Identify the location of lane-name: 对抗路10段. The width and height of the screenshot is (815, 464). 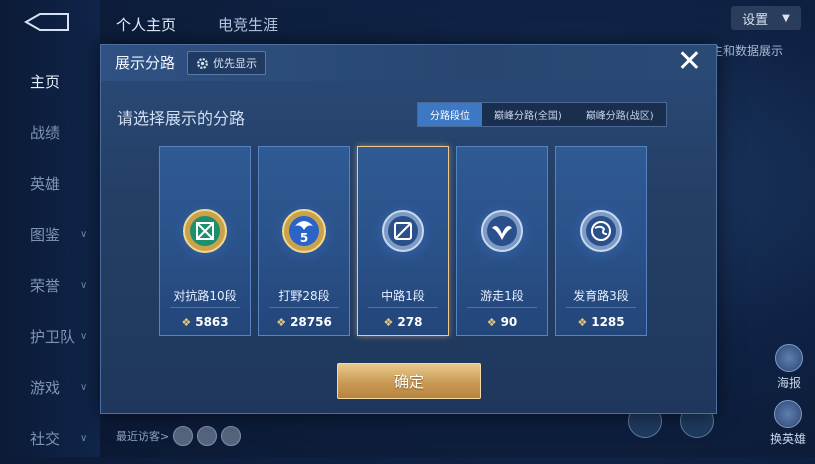
(205, 296).